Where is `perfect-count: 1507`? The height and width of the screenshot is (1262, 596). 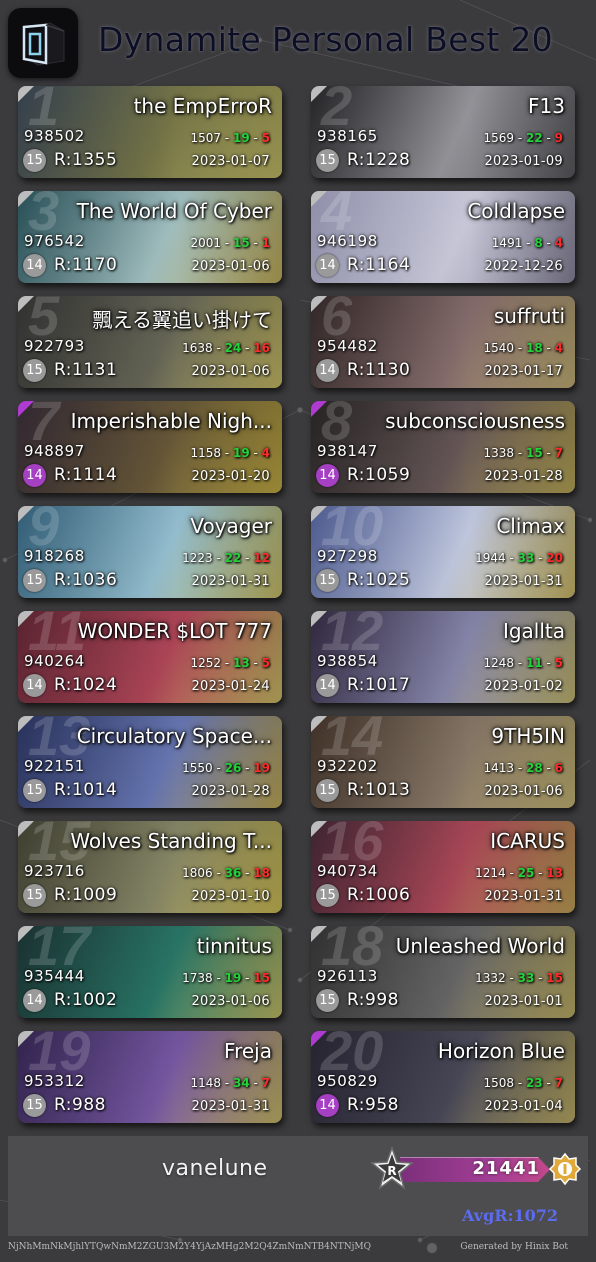
perfect-count: 1507 is located at coordinates (205, 138).